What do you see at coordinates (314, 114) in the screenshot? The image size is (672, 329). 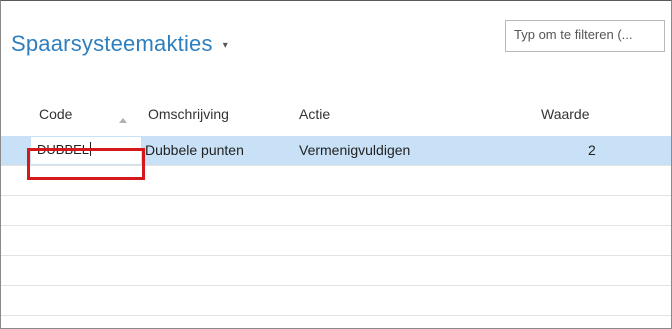 I see `column-header-actie: Actie` at bounding box center [314, 114].